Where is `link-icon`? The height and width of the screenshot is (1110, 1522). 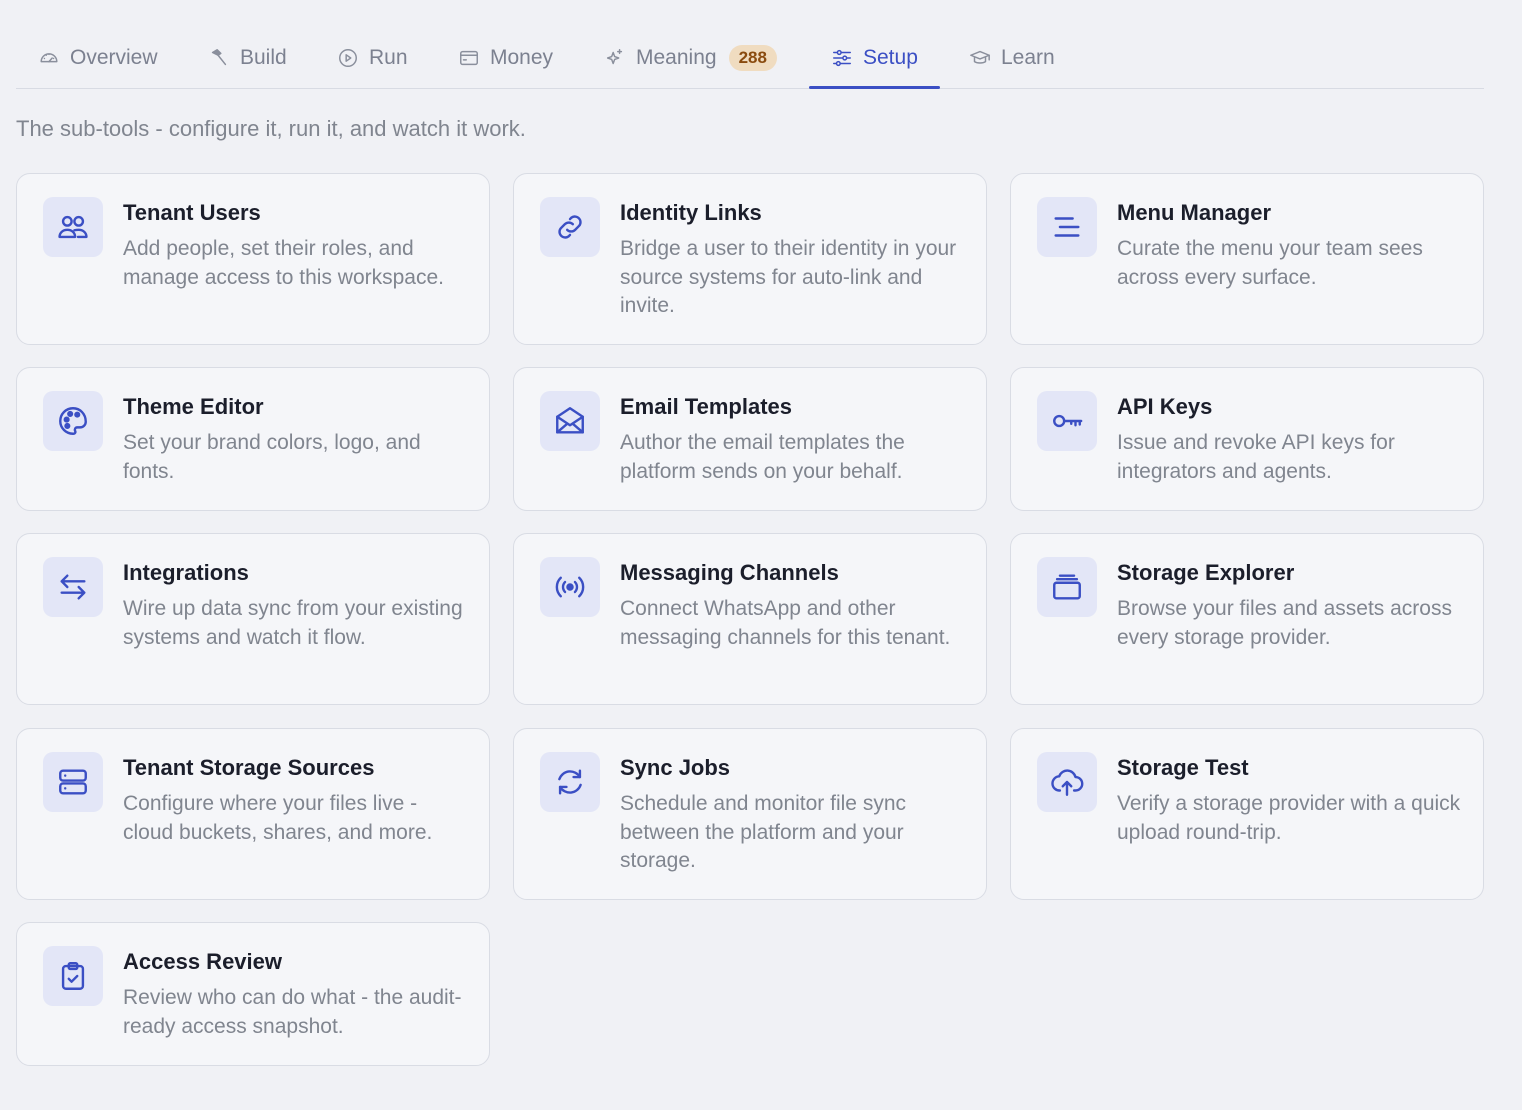
link-icon is located at coordinates (570, 227).